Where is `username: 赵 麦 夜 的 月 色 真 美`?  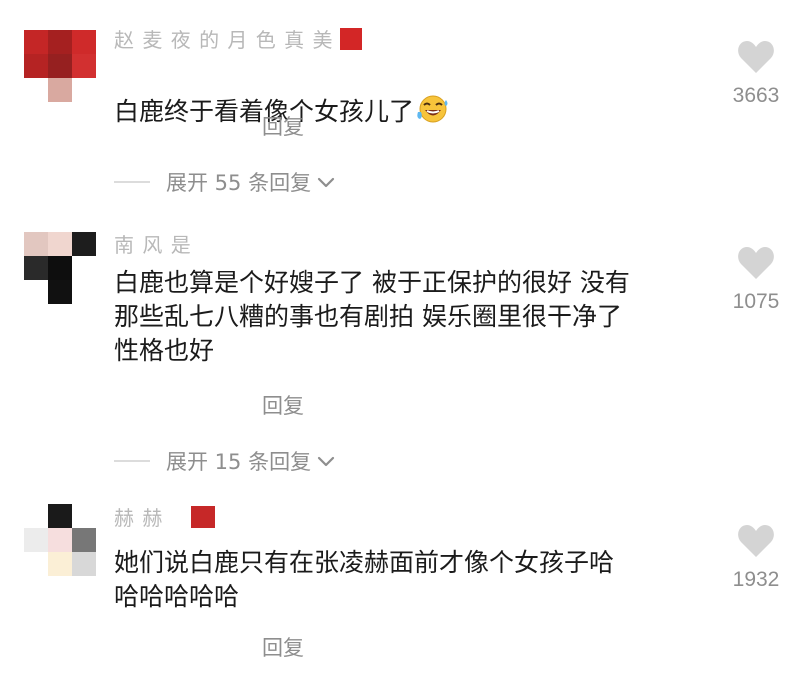
username: 赵 麦 夜 的 月 色 真 美 is located at coordinates (238, 39).